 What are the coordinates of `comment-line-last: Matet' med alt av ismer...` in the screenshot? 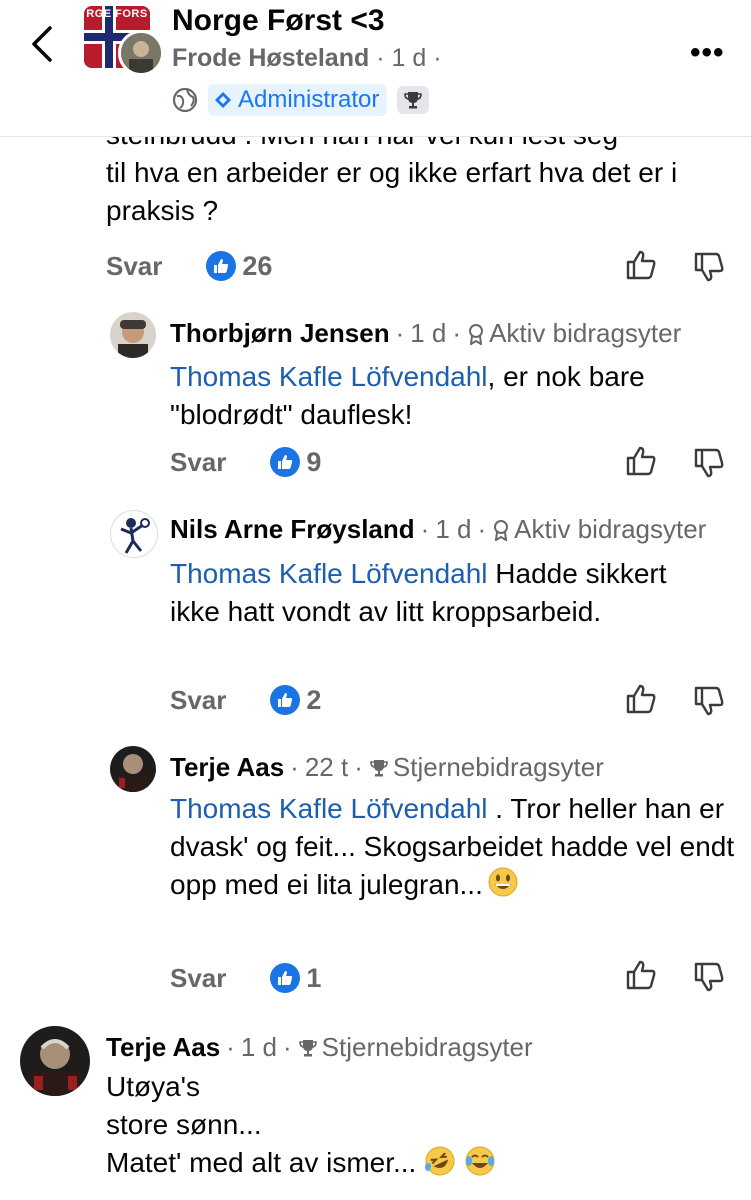 It's located at (406, 1163).